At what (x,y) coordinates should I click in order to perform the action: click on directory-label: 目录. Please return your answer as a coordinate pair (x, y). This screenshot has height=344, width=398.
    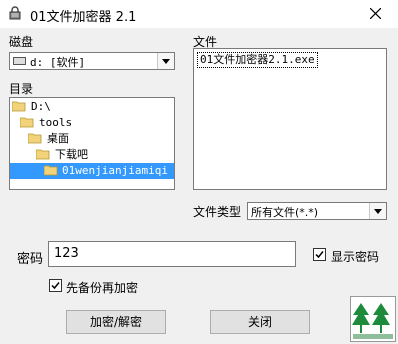
    Looking at the image, I should click on (21, 89).